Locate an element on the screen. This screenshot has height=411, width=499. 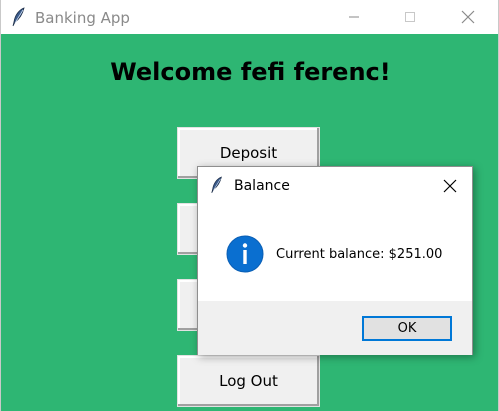
minimize-icon is located at coordinates (354, 17).